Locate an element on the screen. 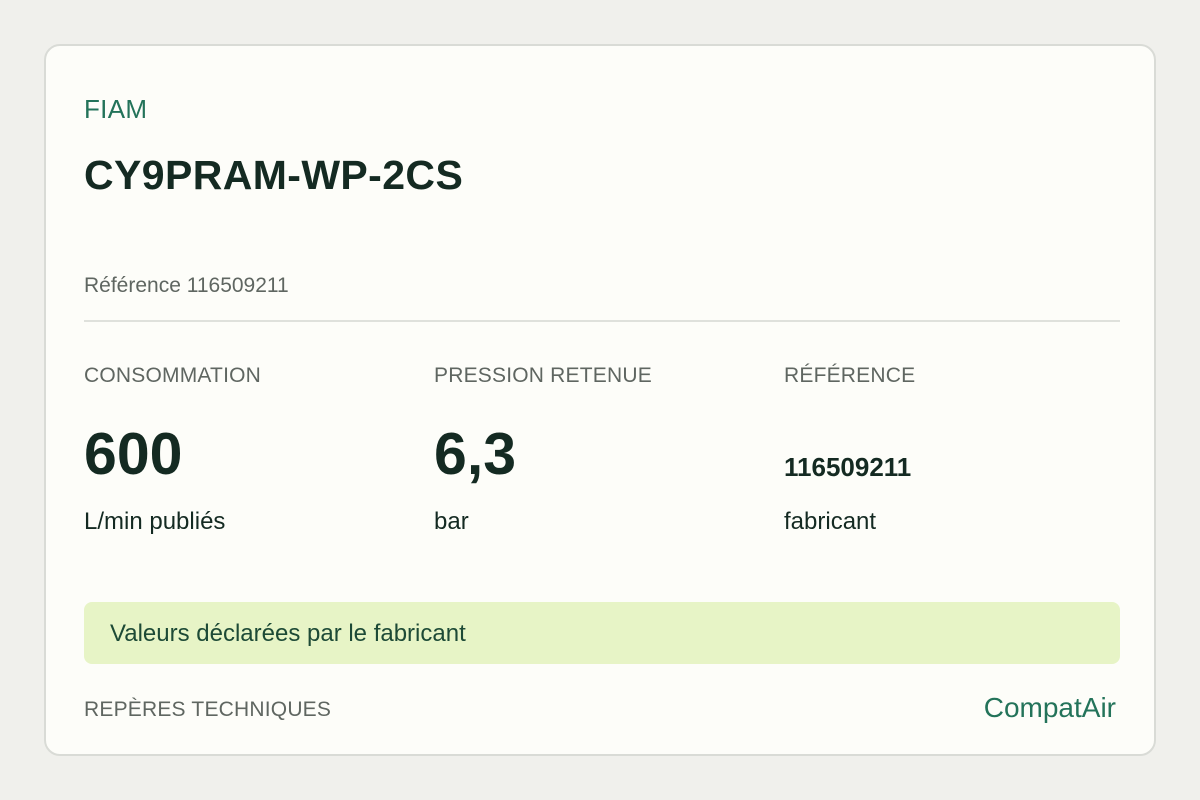 The image size is (1200, 800). notice-text: Valeurs déclarées par le fabricant is located at coordinates (288, 633).